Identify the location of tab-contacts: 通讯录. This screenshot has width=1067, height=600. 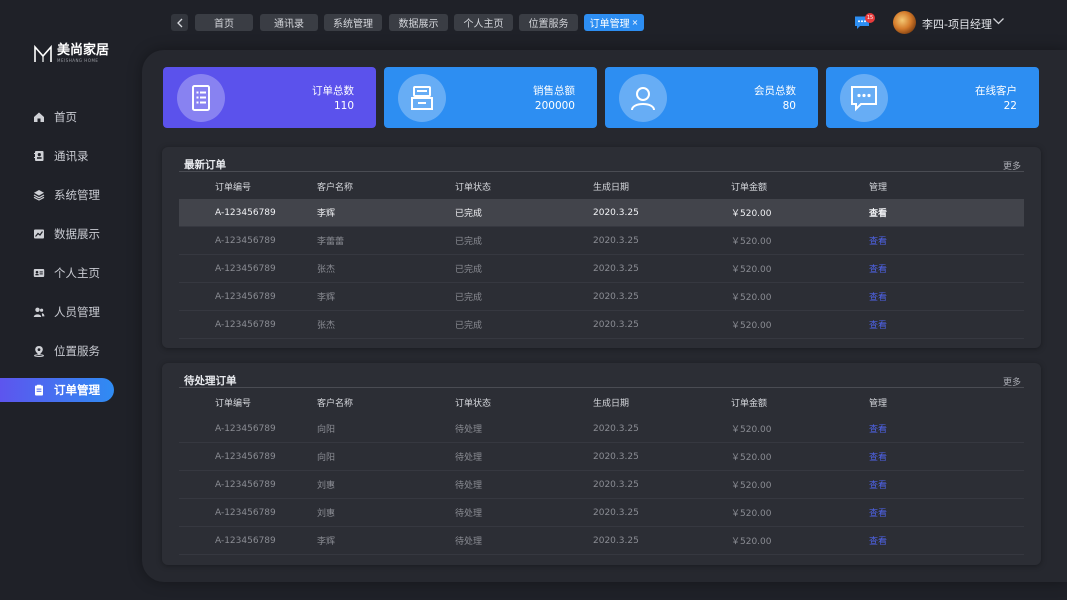
(289, 22).